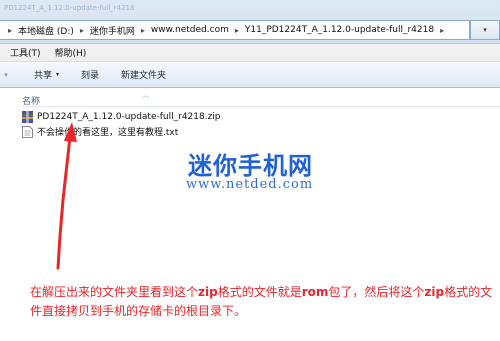 This screenshot has height=341, width=500. I want to click on sort-indicator-icon: ︿, so click(145, 95).